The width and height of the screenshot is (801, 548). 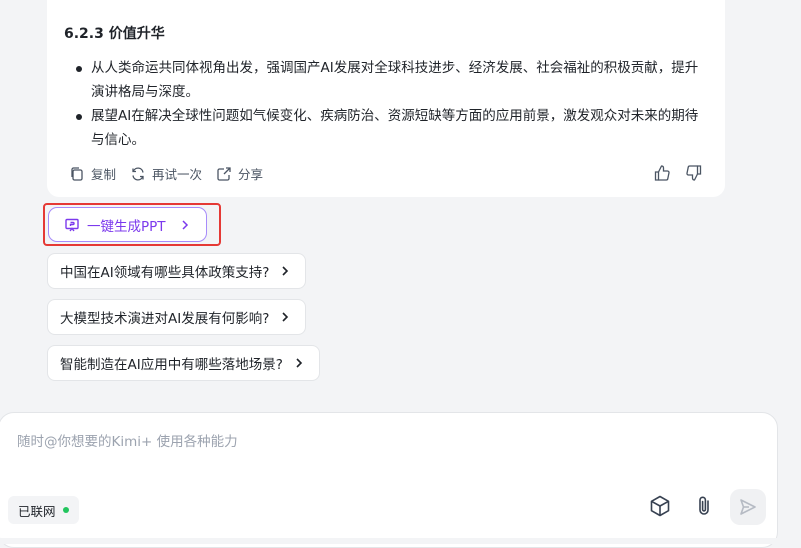 I want to click on network-status-label: 已联网, so click(x=37, y=511).